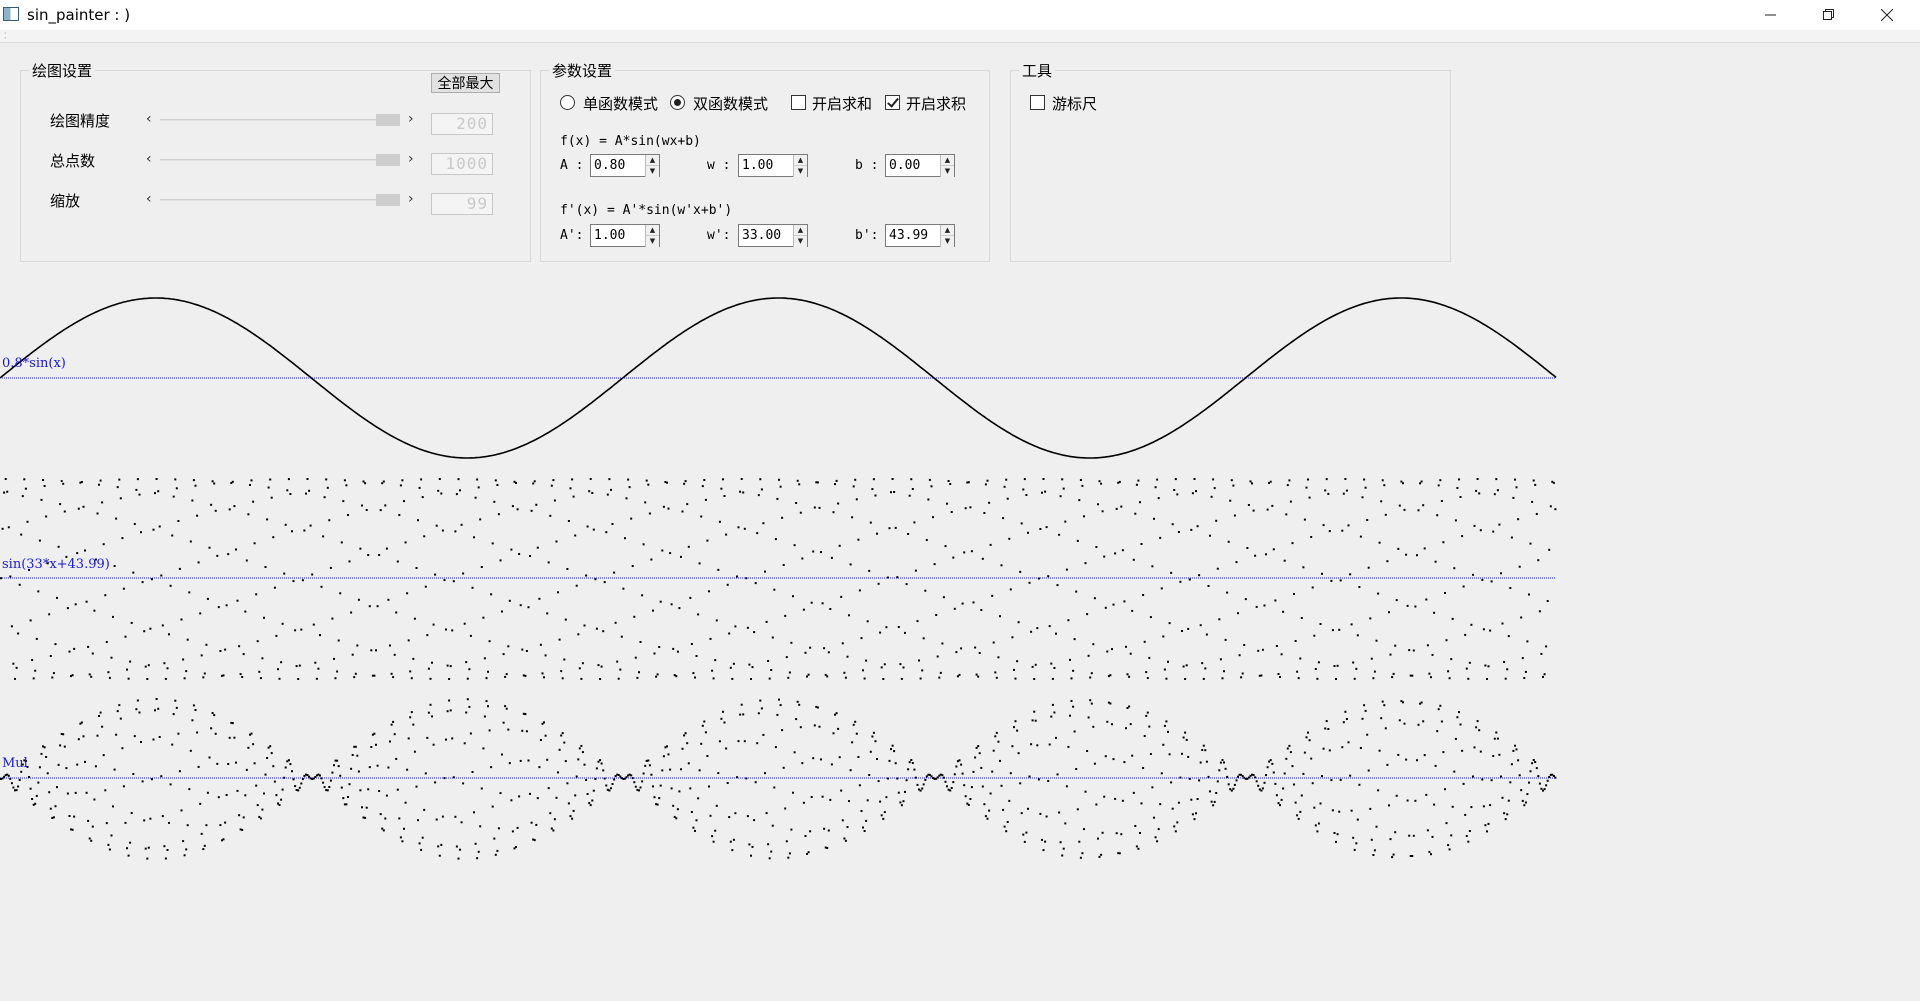  What do you see at coordinates (281, 159) in the screenshot?
I see `total-points-slider: ‹ ›` at bounding box center [281, 159].